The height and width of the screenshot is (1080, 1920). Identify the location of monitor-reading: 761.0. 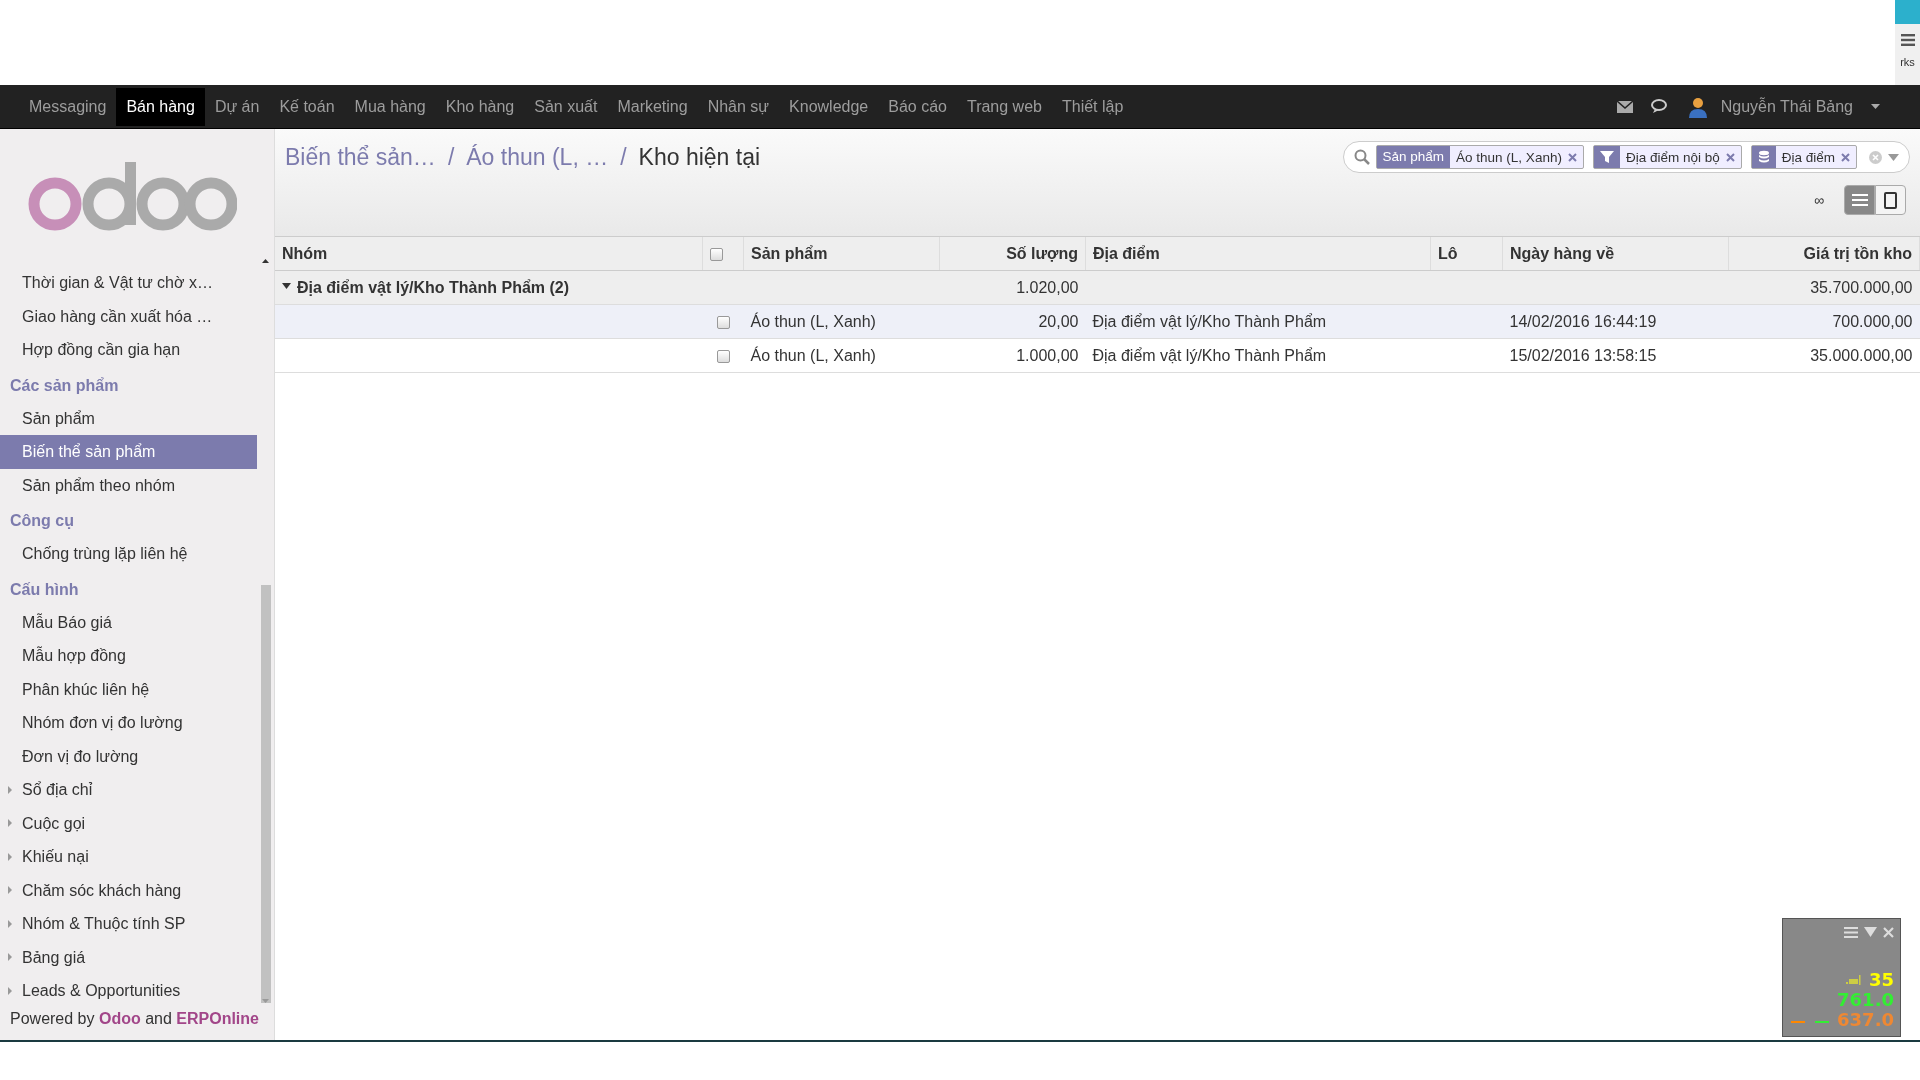
(1865, 1000).